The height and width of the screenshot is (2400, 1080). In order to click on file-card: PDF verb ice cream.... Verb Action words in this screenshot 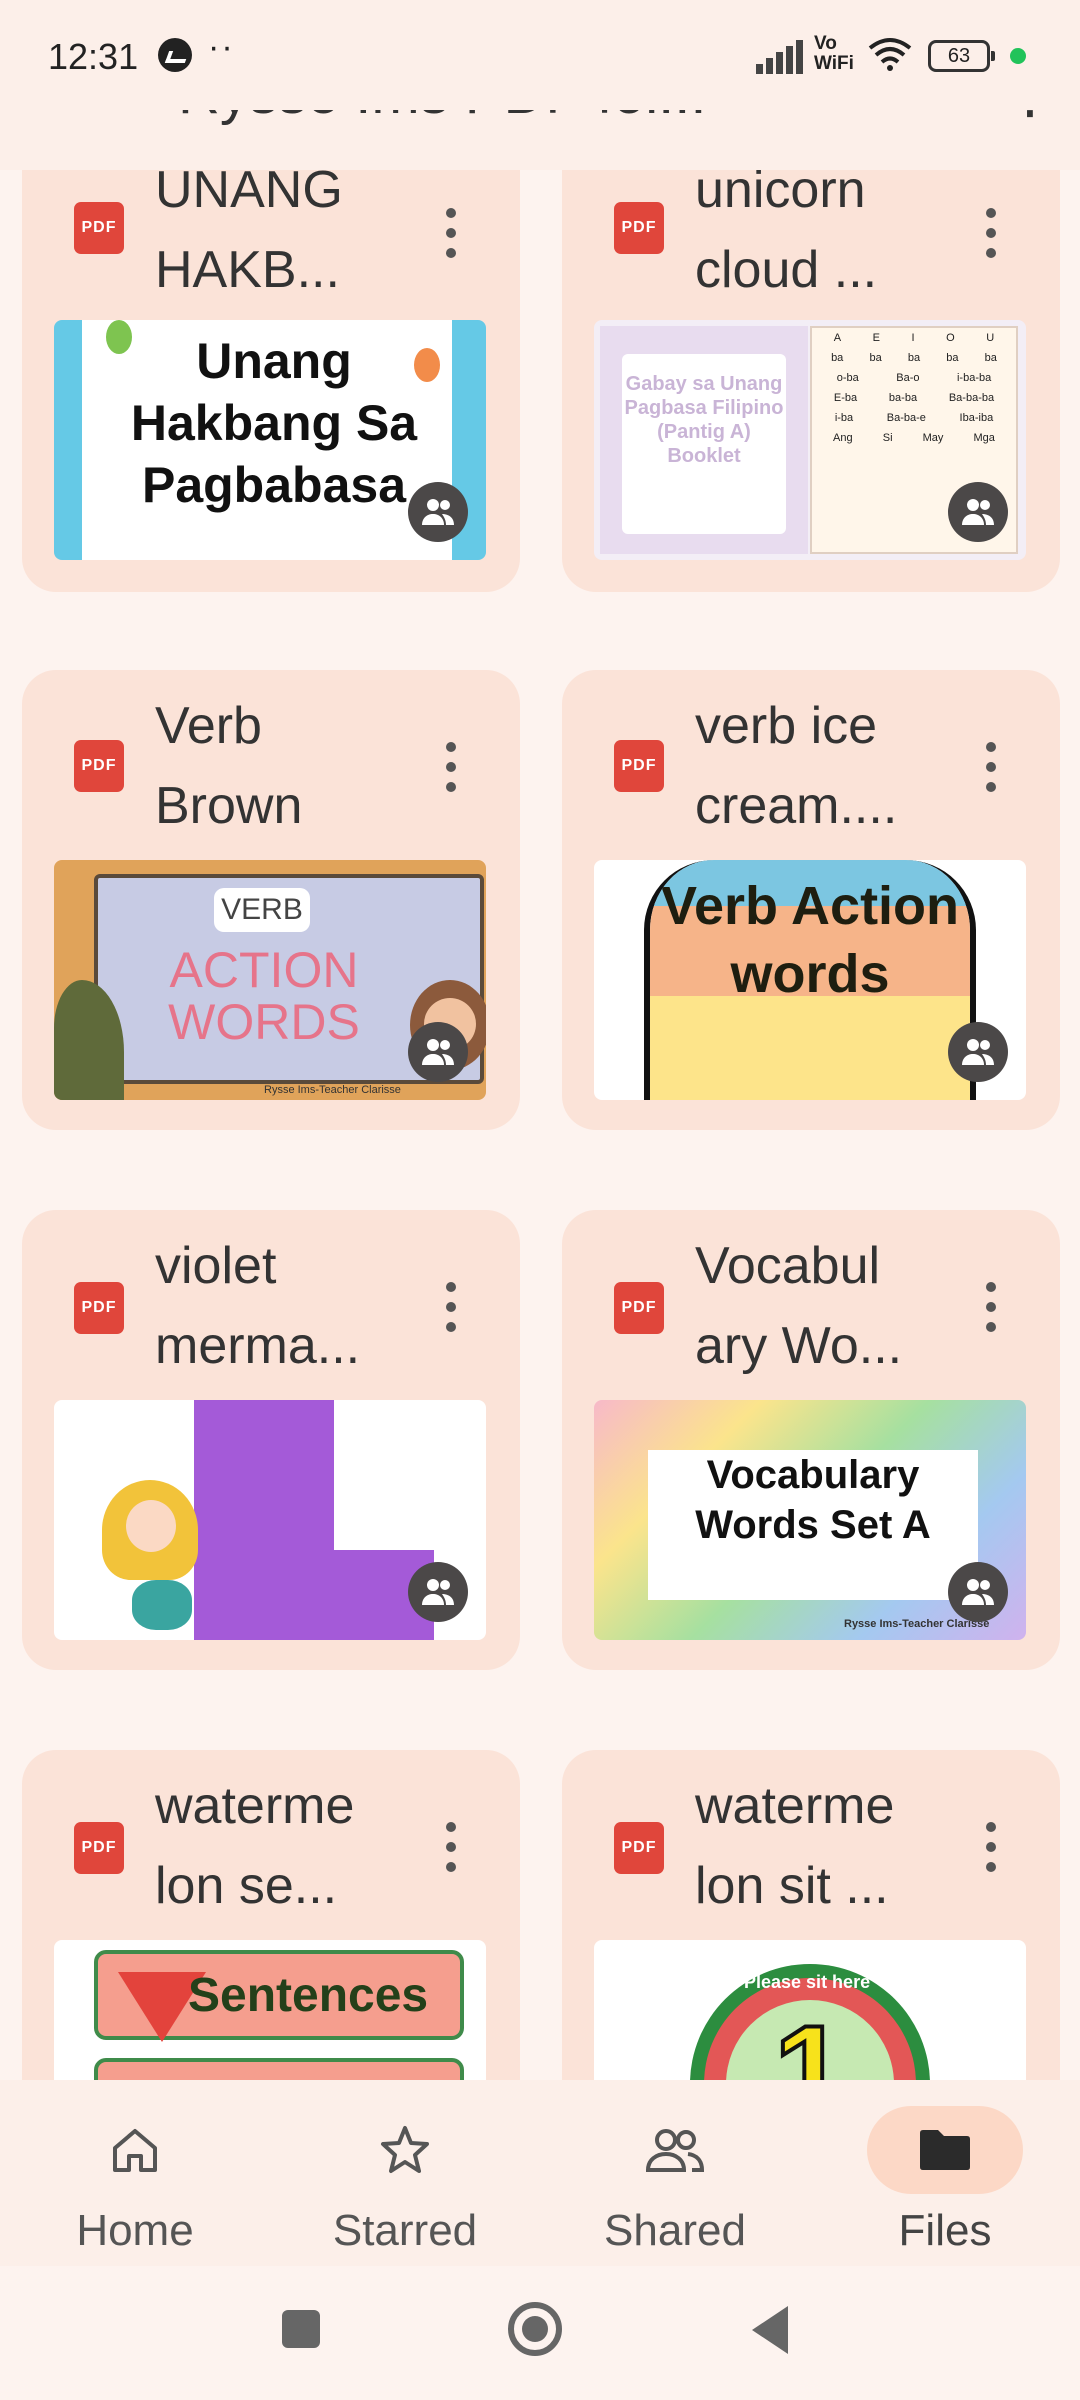, I will do `click(811, 900)`.